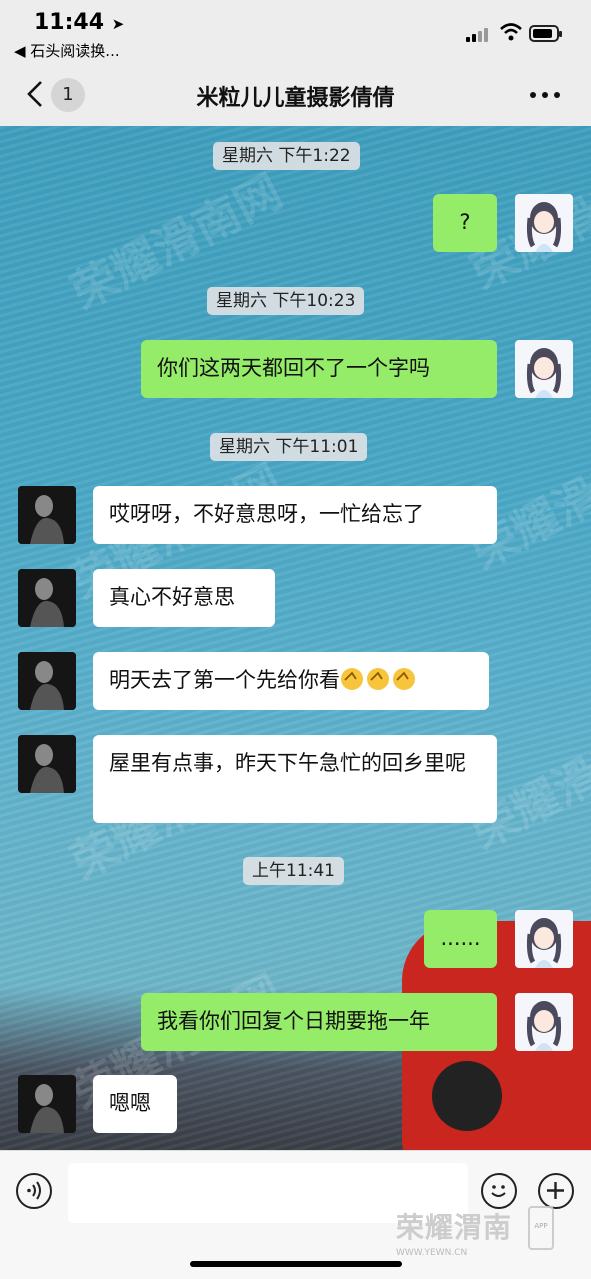 The width and height of the screenshot is (591, 1279). I want to click on chat-header: 1 米粒儿儿童摄影倩倩, so click(295, 94).